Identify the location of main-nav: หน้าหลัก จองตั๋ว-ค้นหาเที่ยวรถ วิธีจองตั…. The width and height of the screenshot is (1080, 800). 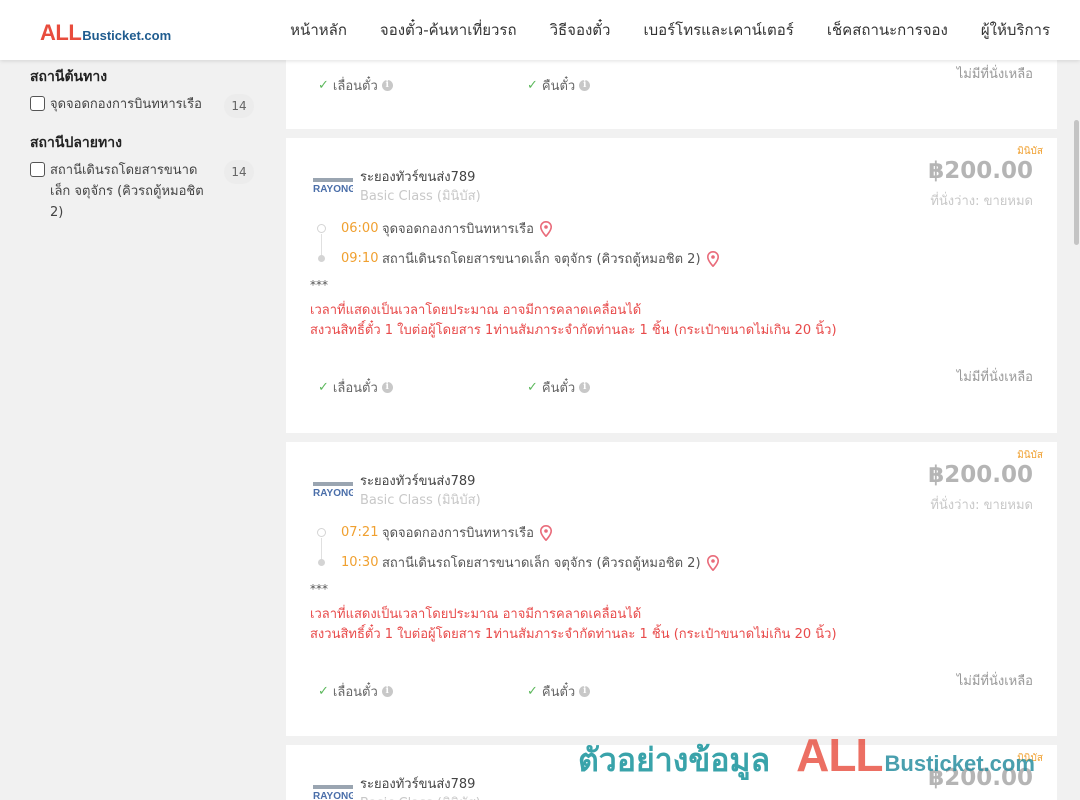
(653, 30).